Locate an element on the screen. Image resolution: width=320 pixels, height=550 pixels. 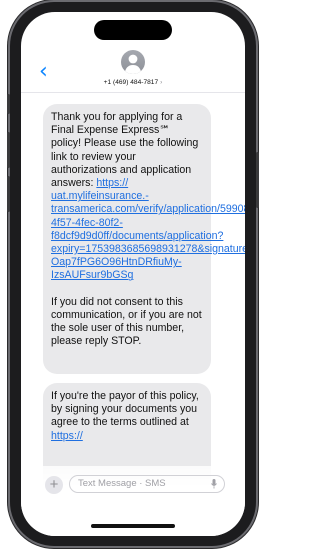
contact-number: +1 (469) 484-7817 › is located at coordinates (133, 82).